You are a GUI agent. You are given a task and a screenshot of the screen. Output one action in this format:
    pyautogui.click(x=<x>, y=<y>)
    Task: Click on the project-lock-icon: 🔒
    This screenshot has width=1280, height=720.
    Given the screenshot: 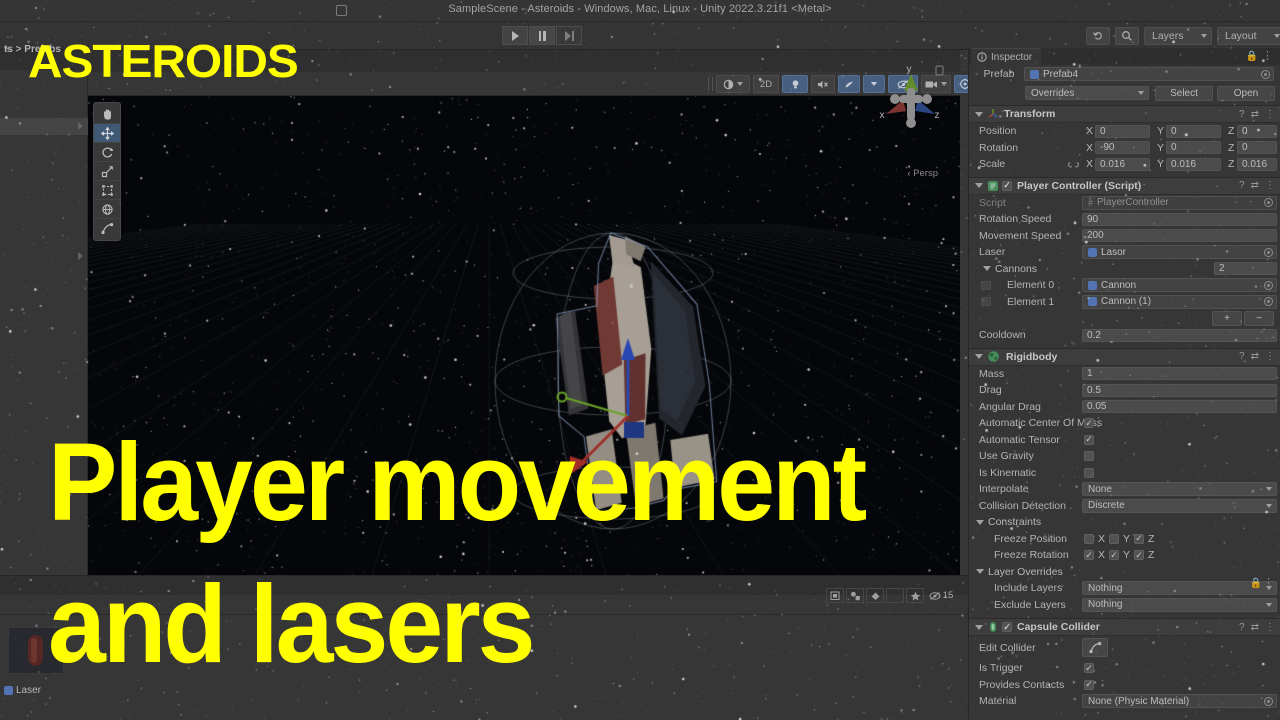 What is the action you would take?
    pyautogui.click(x=1256, y=583)
    